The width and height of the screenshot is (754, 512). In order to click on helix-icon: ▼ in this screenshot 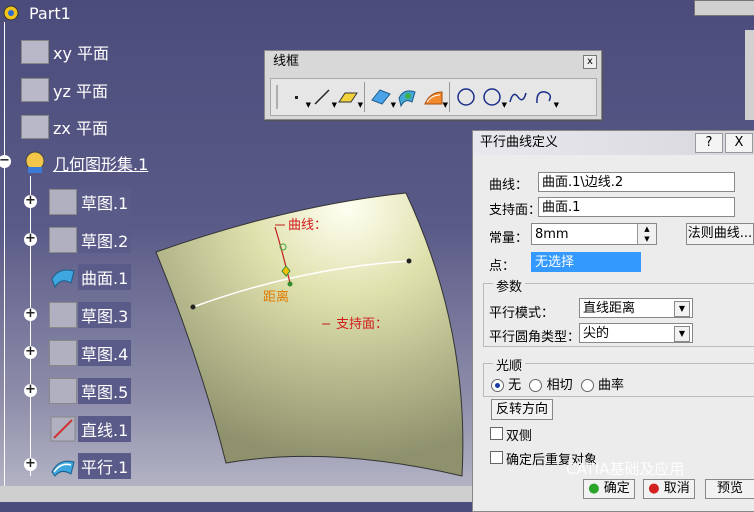, I will do `click(545, 97)`.